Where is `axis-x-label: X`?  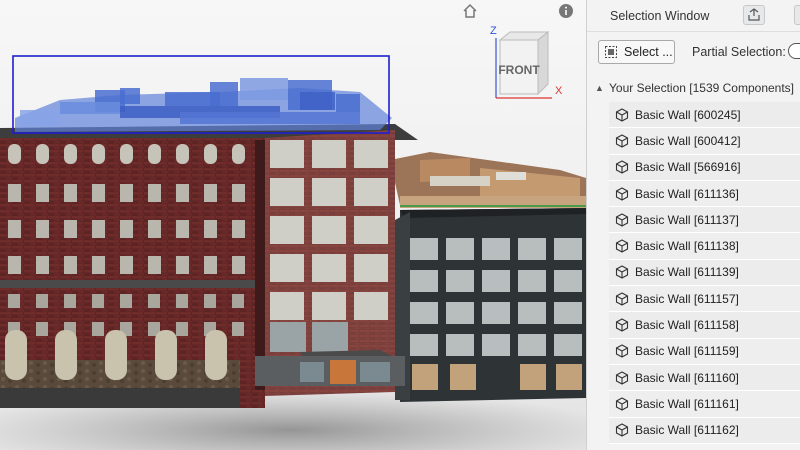 axis-x-label: X is located at coordinates (559, 91).